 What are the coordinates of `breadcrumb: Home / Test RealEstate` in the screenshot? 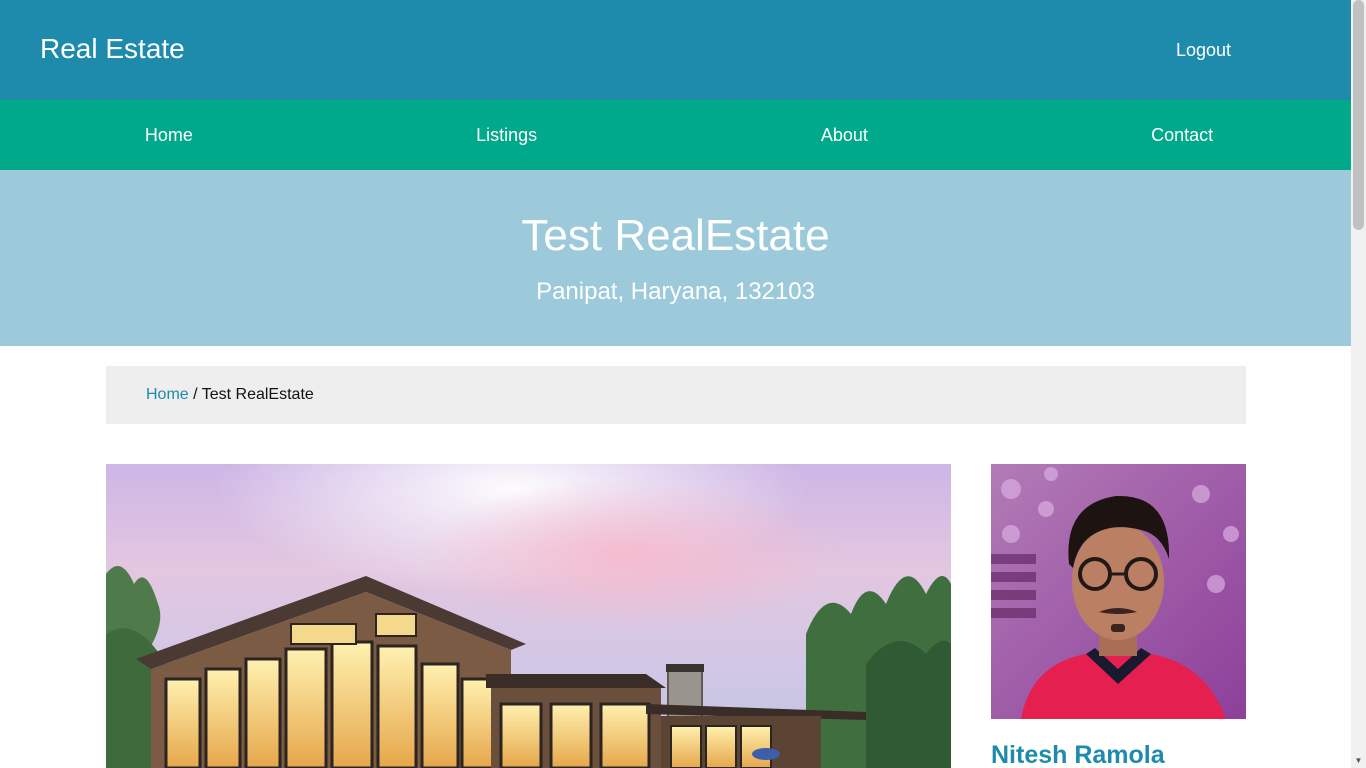 It's located at (676, 395).